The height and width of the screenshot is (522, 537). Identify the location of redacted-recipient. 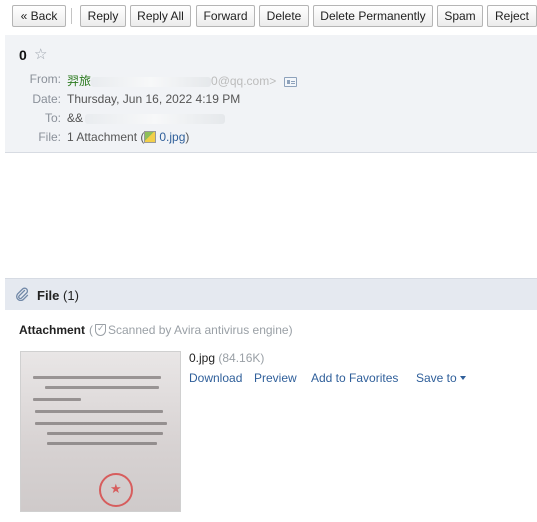
(155, 118).